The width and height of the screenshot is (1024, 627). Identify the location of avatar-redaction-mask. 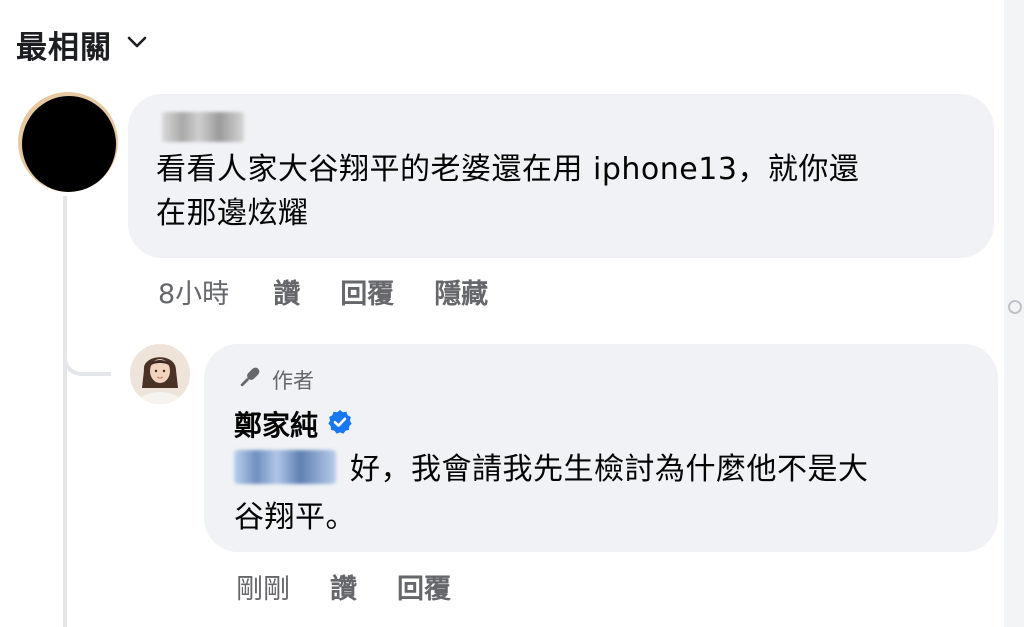
(69, 144).